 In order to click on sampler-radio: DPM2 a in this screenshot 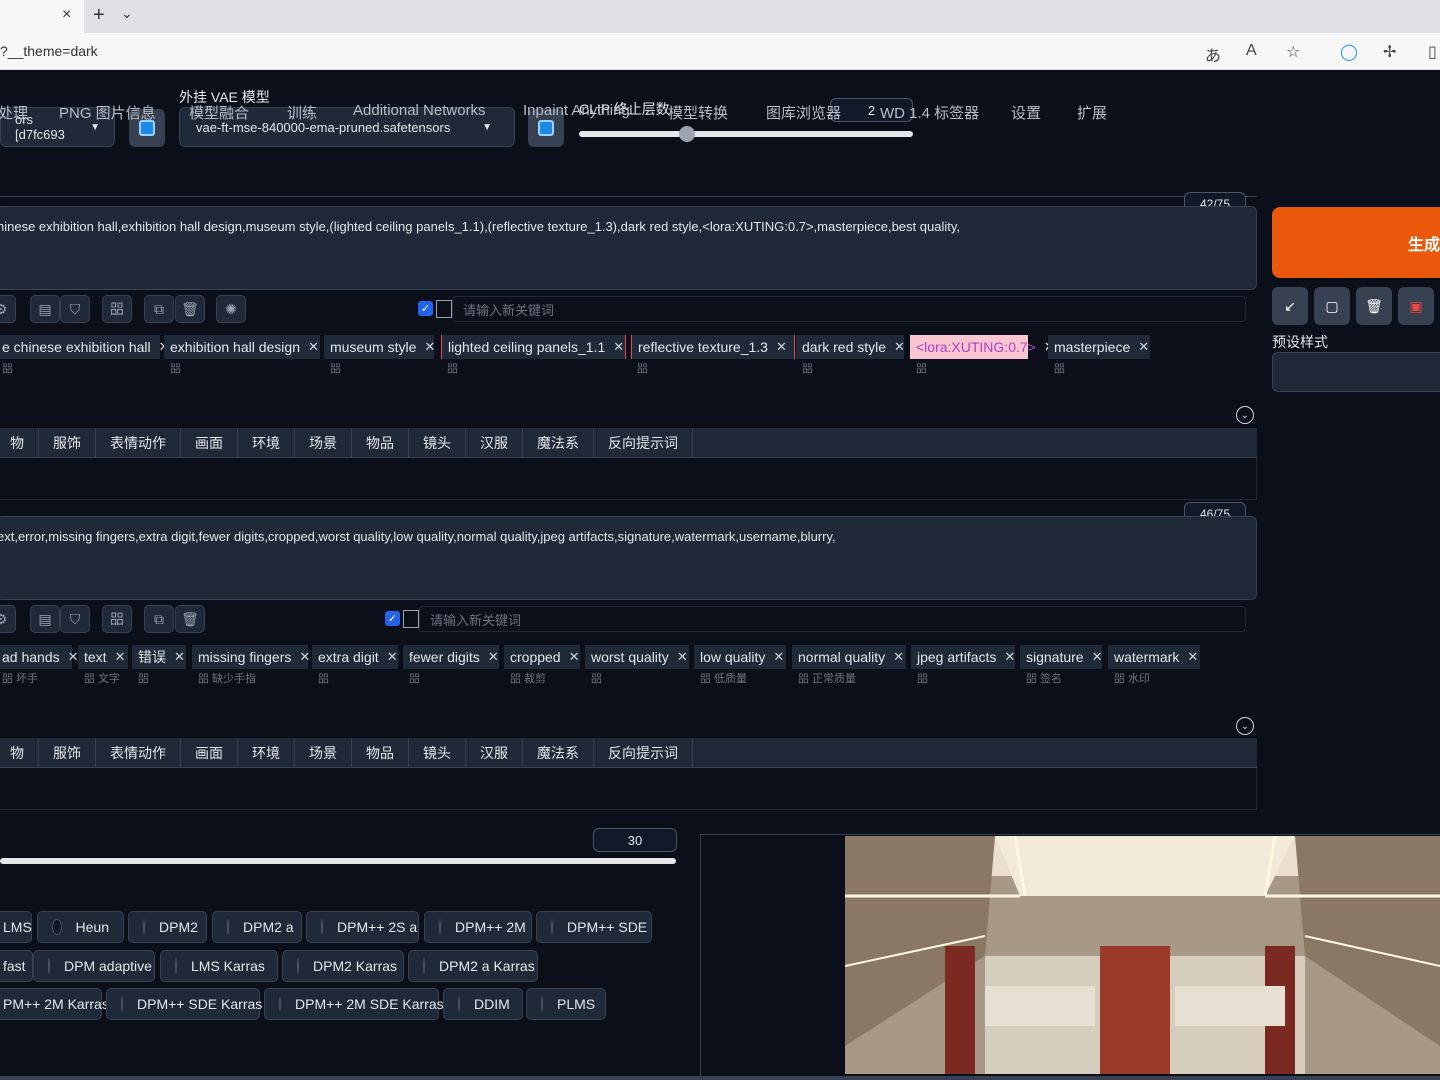, I will do `click(257, 927)`.